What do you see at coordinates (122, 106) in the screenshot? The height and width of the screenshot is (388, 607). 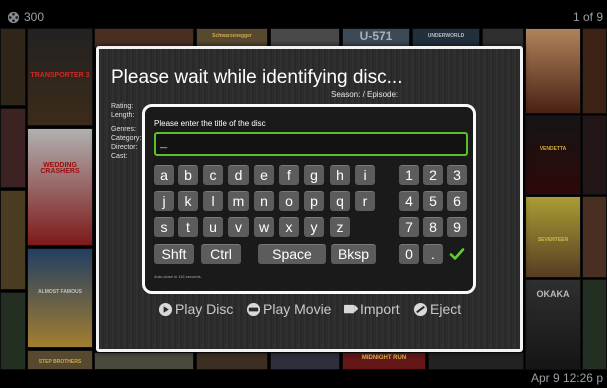 I see `rating-label: Rating:` at bounding box center [122, 106].